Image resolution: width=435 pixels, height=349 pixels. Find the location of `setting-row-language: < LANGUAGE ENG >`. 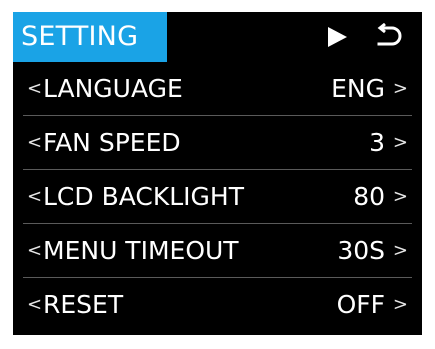

setting-row-language: < LANGUAGE ENG > is located at coordinates (217, 89).